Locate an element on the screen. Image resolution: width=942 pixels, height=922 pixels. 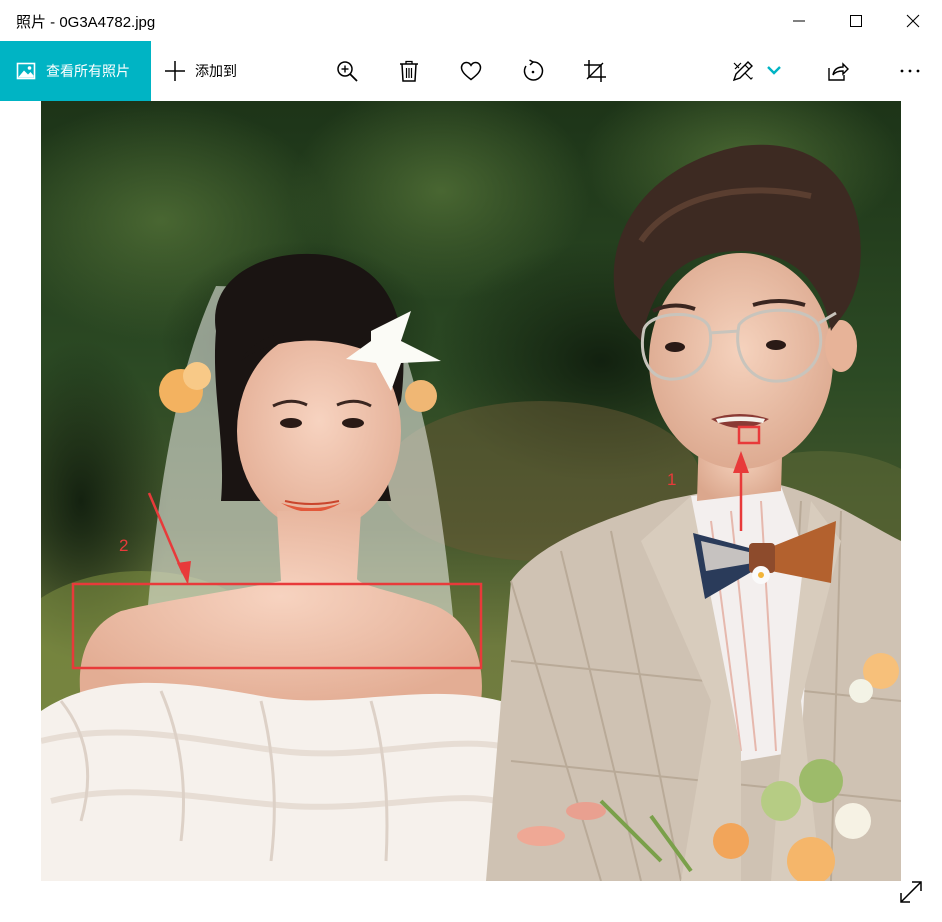
toolbar: 查看所有照片 添加到 is located at coordinates (471, 71).